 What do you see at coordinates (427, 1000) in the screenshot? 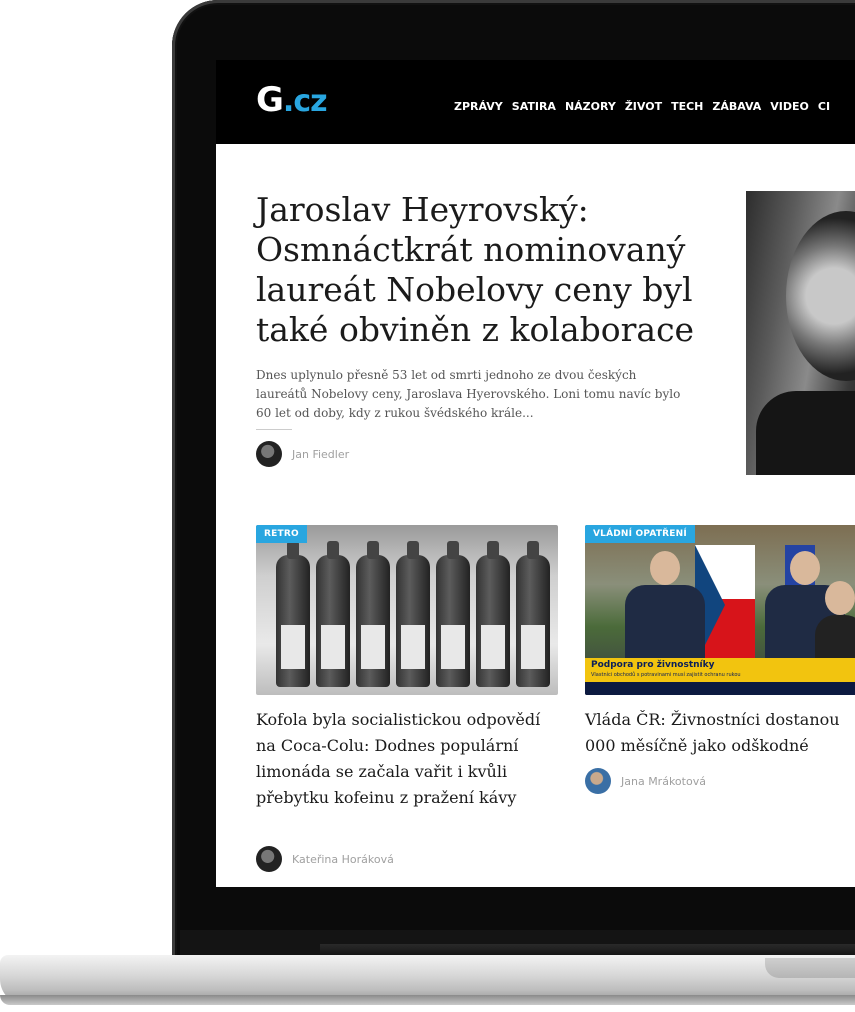
I see `laptop-base-edge` at bounding box center [427, 1000].